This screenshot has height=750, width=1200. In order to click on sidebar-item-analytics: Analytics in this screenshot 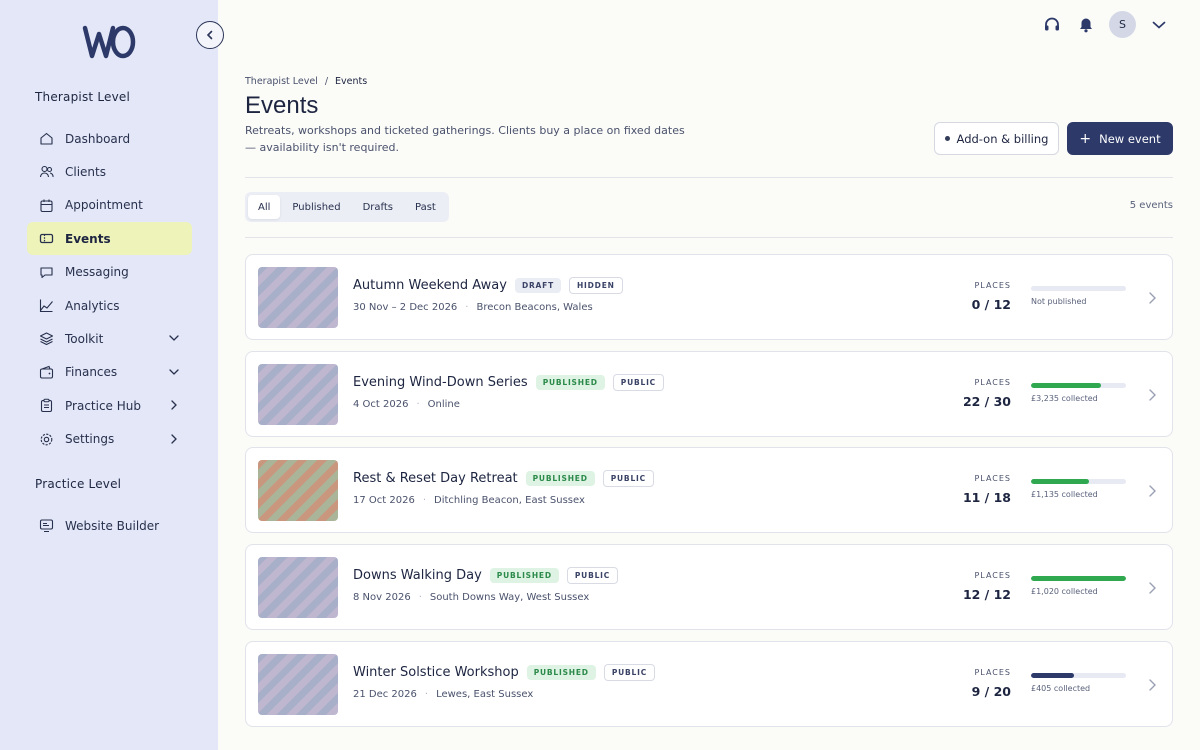, I will do `click(109, 305)`.